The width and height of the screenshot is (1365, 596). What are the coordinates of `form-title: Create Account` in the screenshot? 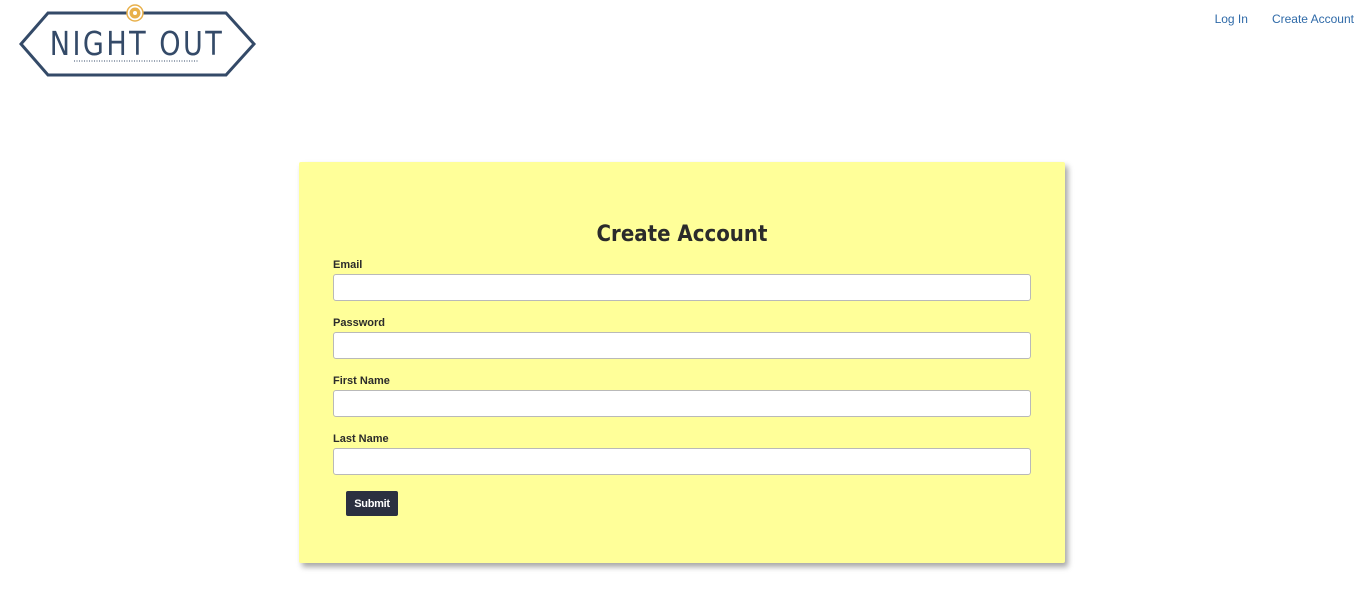 It's located at (682, 234).